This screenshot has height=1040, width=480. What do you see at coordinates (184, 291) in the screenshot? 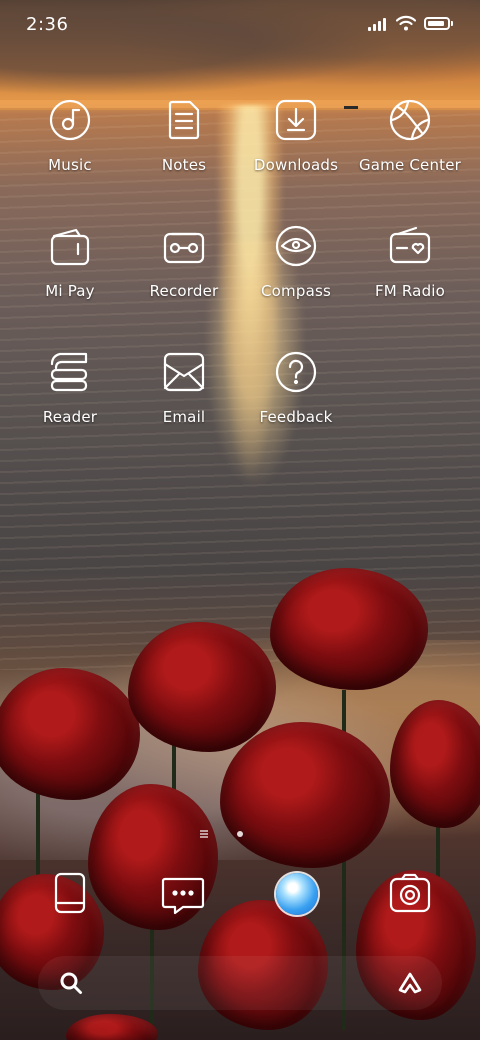
I see `app-label: Recorder` at bounding box center [184, 291].